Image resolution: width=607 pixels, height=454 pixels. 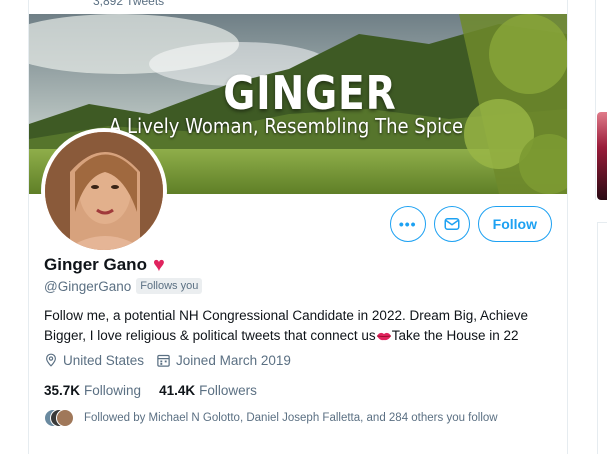 What do you see at coordinates (310, 93) in the screenshot?
I see `banner-title: GINGER` at bounding box center [310, 93].